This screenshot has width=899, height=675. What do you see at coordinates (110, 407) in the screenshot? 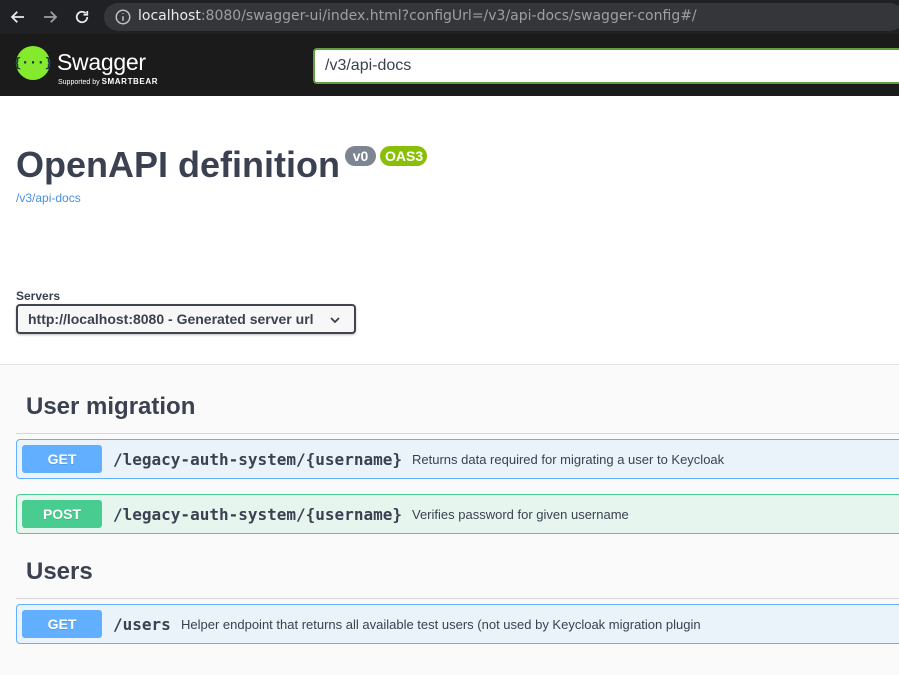
I see `tag-user-migration: User migration` at bounding box center [110, 407].